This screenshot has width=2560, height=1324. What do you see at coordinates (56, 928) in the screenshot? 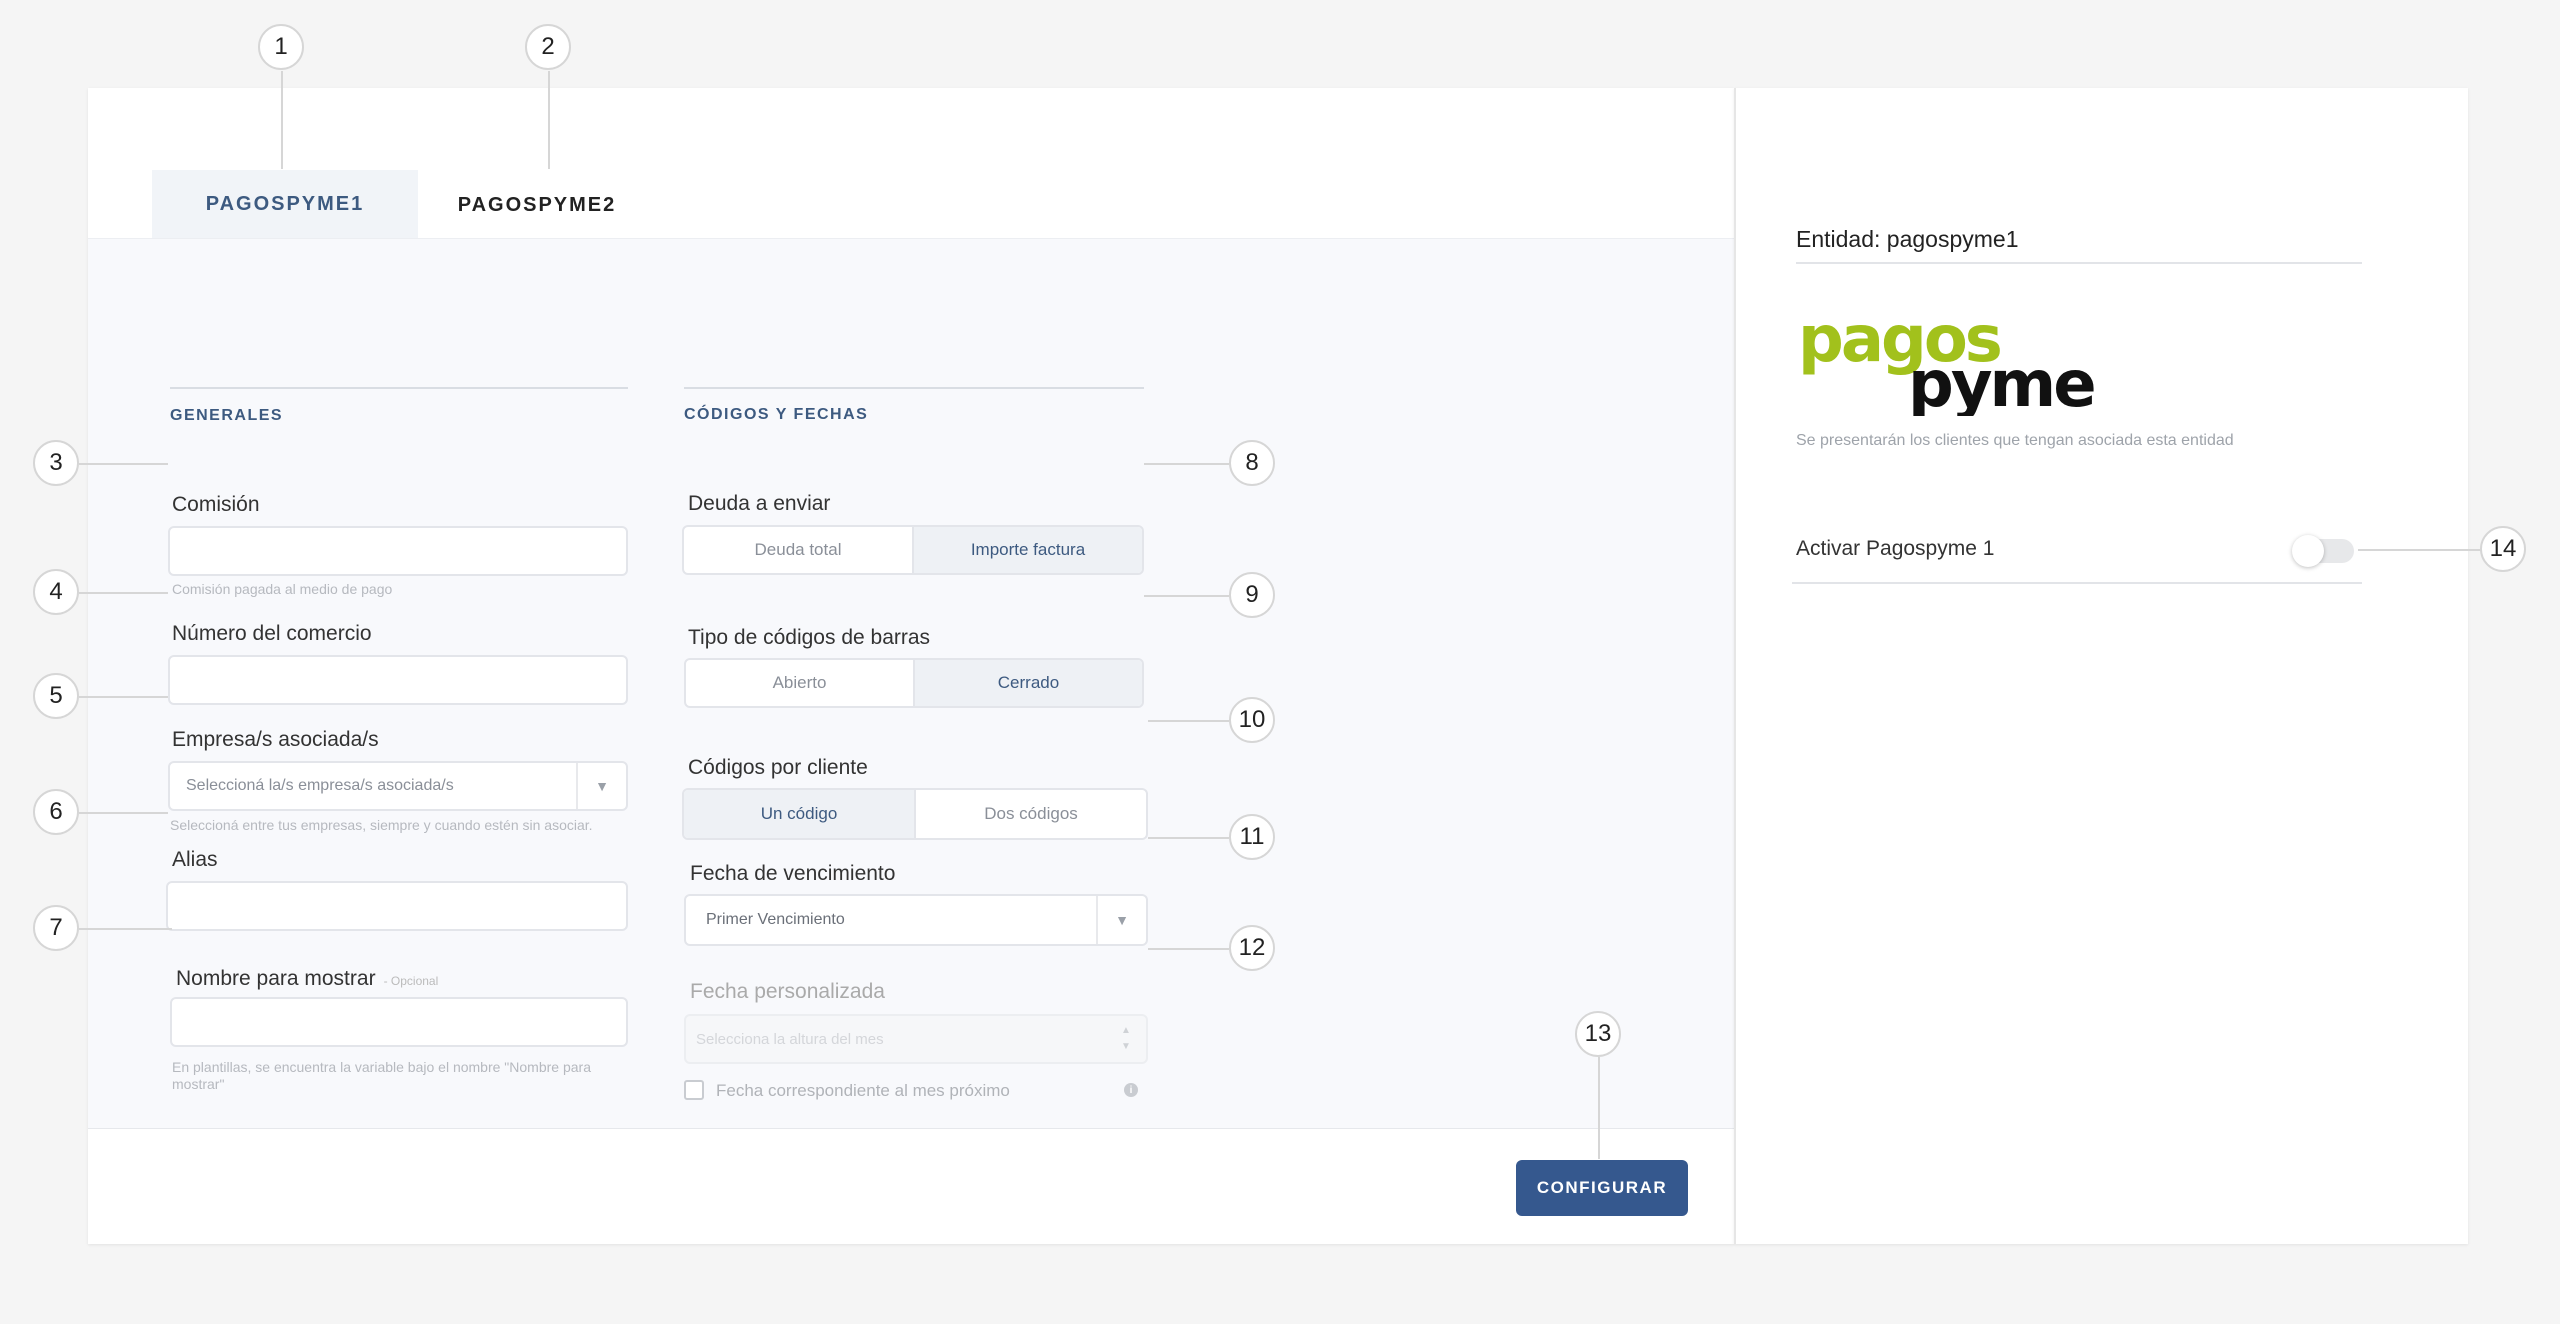
I see `callout-marker: 7` at bounding box center [56, 928].